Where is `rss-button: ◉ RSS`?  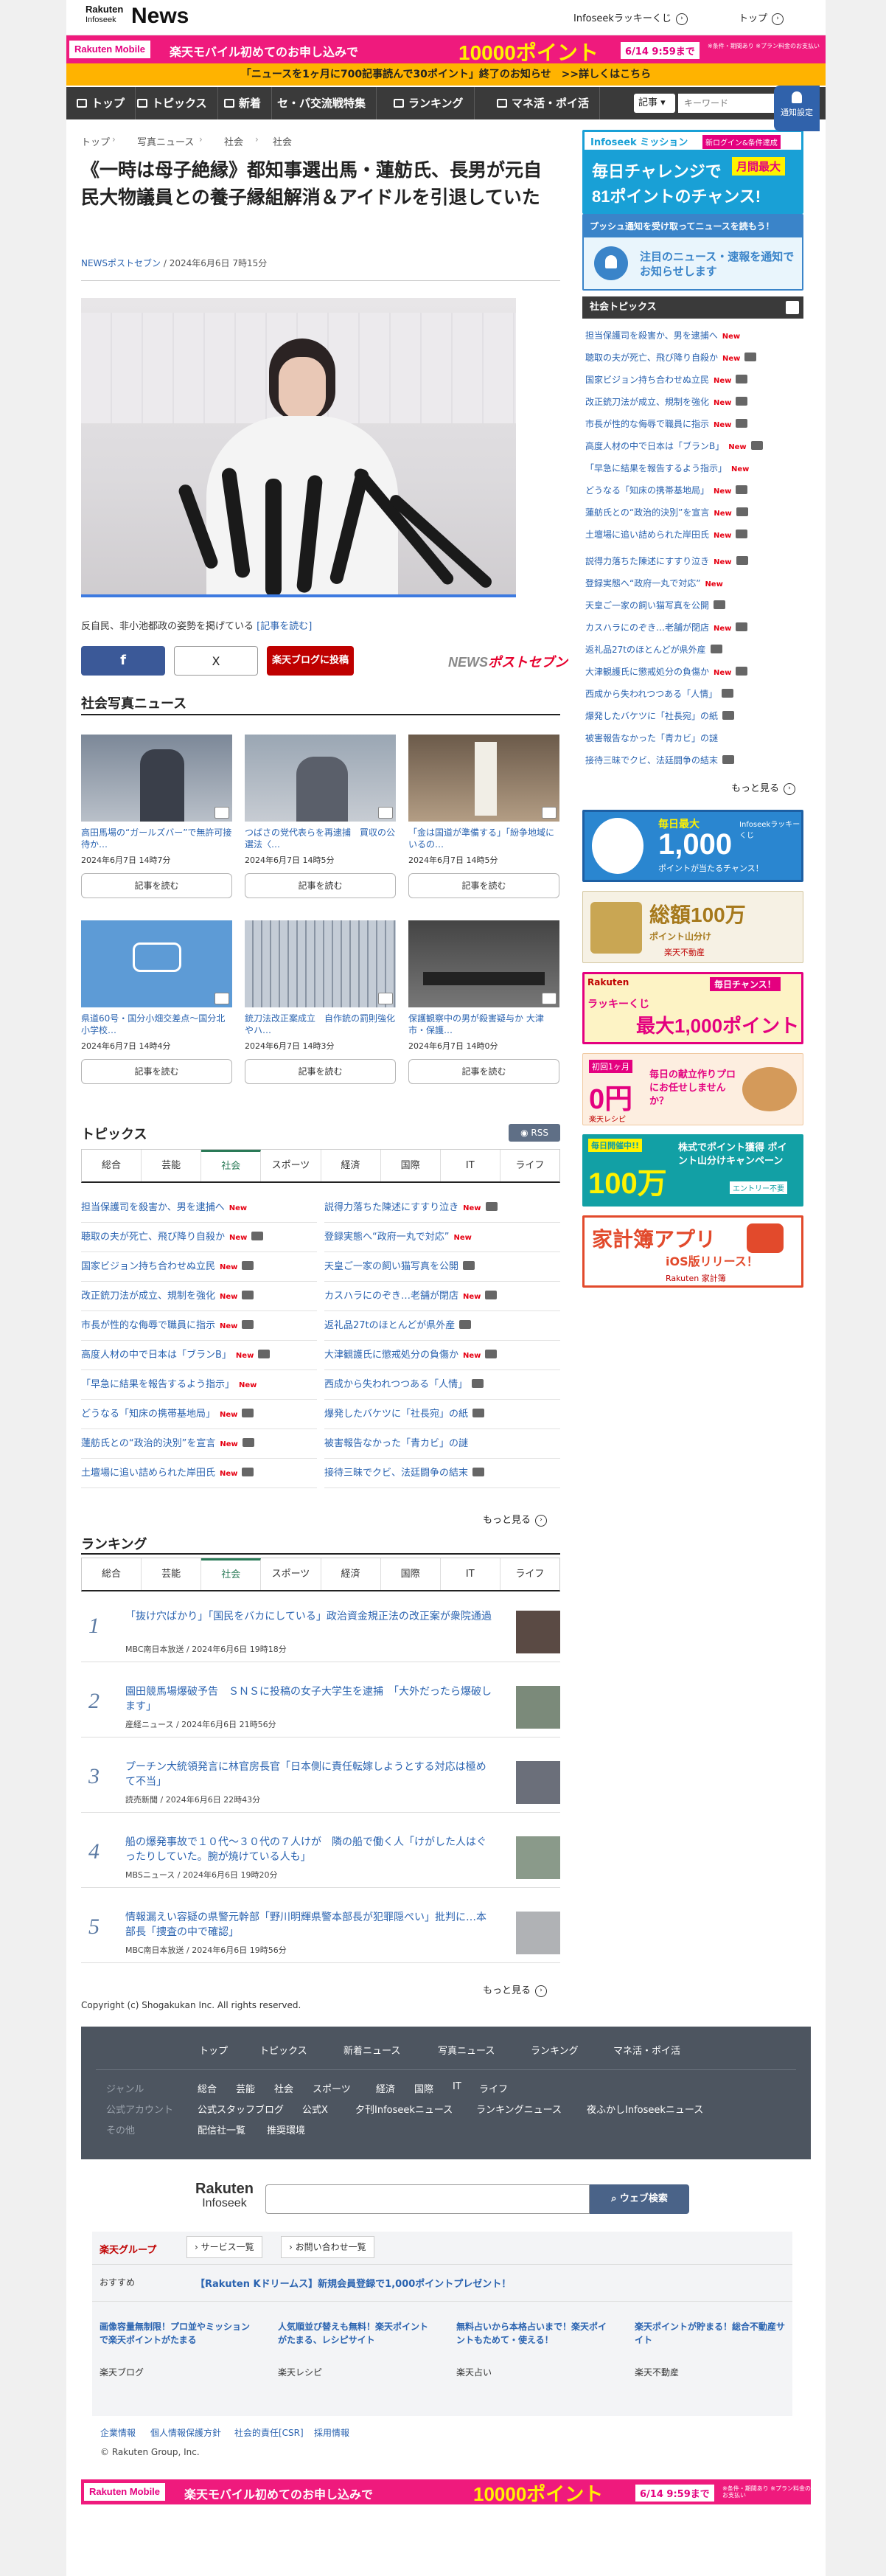
rss-button: ◉ RSS is located at coordinates (534, 1133).